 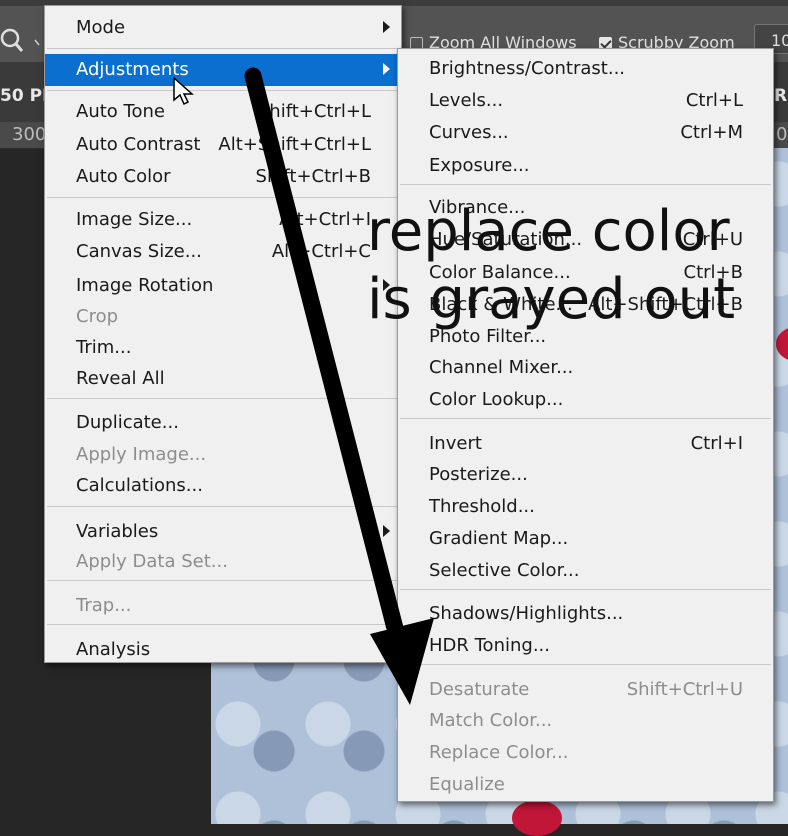 What do you see at coordinates (537, 818) in the screenshot?
I see `puzzle-red-dot` at bounding box center [537, 818].